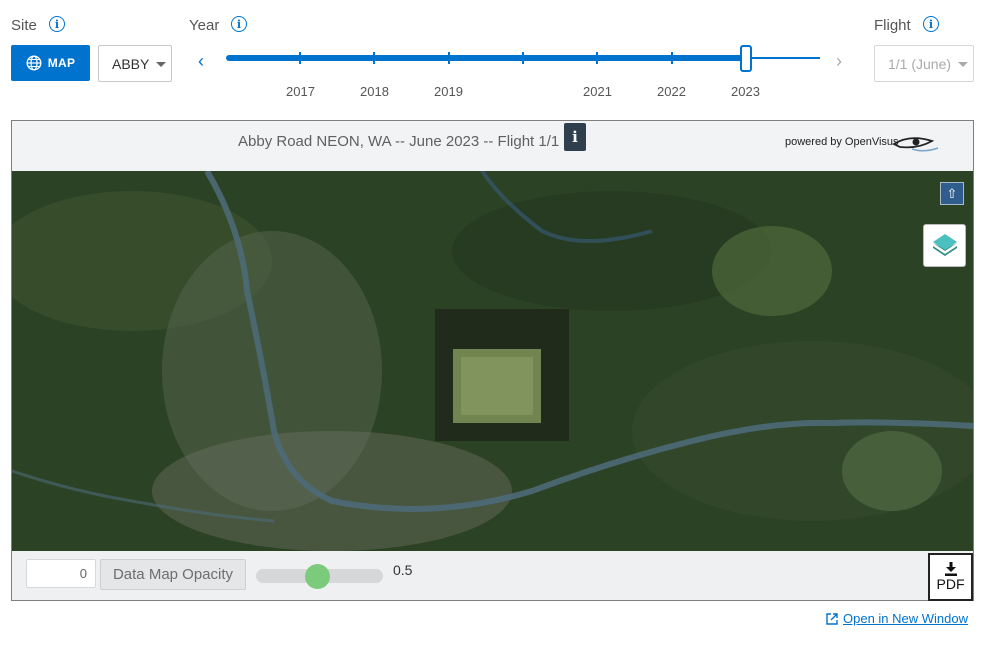 This screenshot has height=645, width=998. I want to click on pdf-download-button: PDF, so click(950, 577).